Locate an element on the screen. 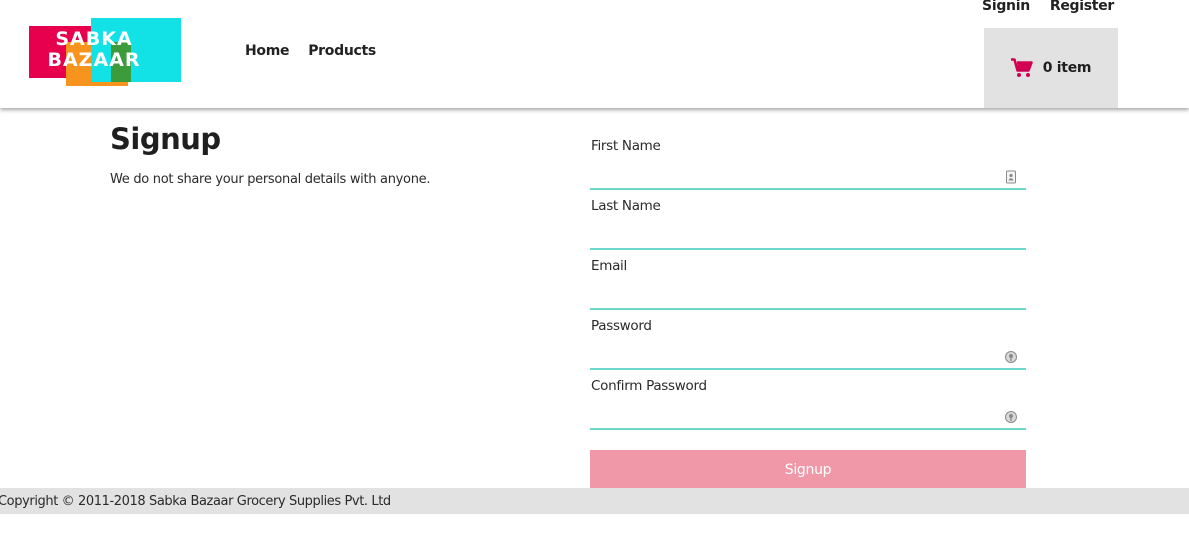  page-title: Signup is located at coordinates (165, 139).